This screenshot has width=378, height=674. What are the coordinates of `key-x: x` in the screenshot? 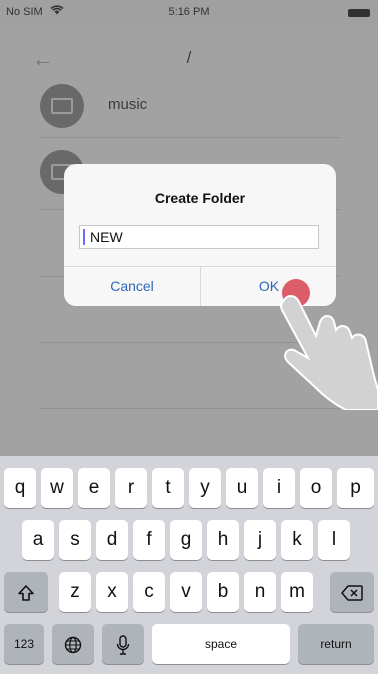 It's located at (112, 592).